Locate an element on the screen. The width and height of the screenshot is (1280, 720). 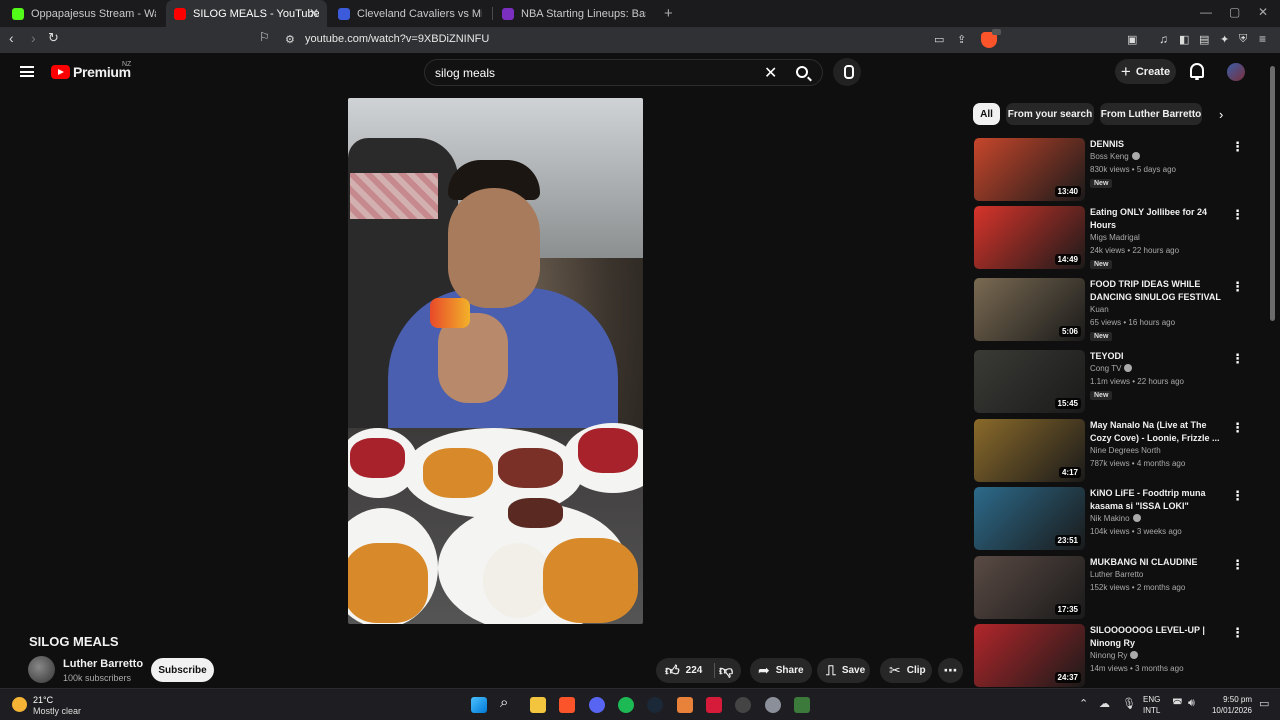
like-button: 👍︎ 224 👎︎ is located at coordinates (698, 670).